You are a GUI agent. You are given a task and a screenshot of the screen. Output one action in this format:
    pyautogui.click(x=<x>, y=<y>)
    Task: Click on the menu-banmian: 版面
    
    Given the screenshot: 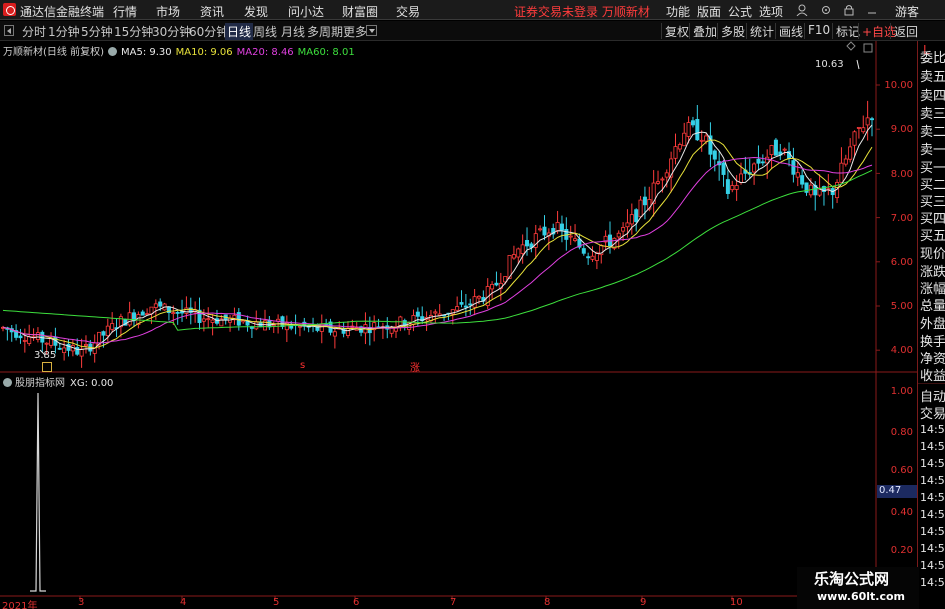 What is the action you would take?
    pyautogui.click(x=709, y=11)
    